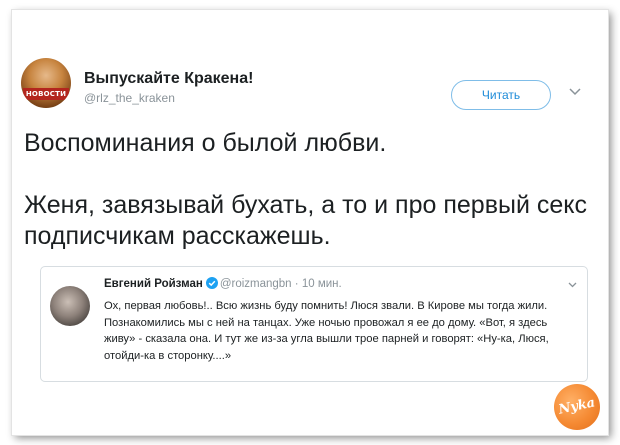  I want to click on tweet-text-line-1: Воспоминания о былой любви., so click(205, 143).